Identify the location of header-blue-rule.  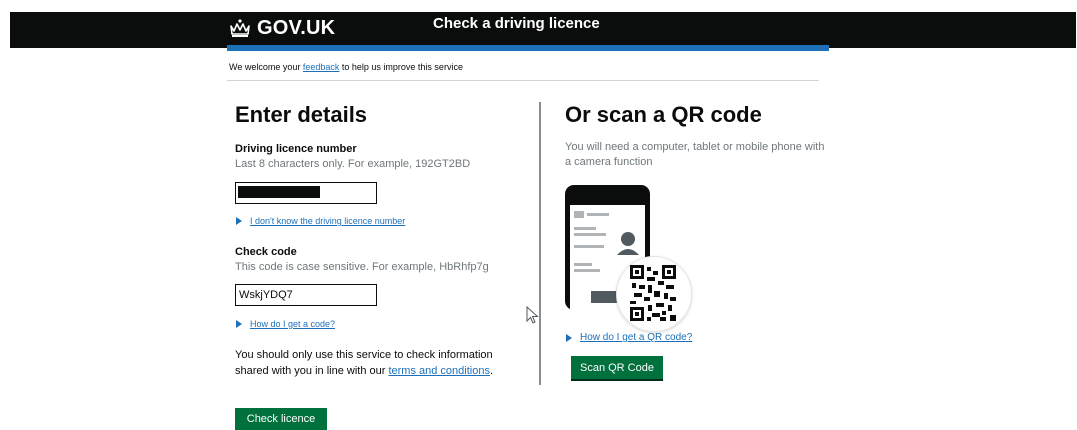
(528, 48).